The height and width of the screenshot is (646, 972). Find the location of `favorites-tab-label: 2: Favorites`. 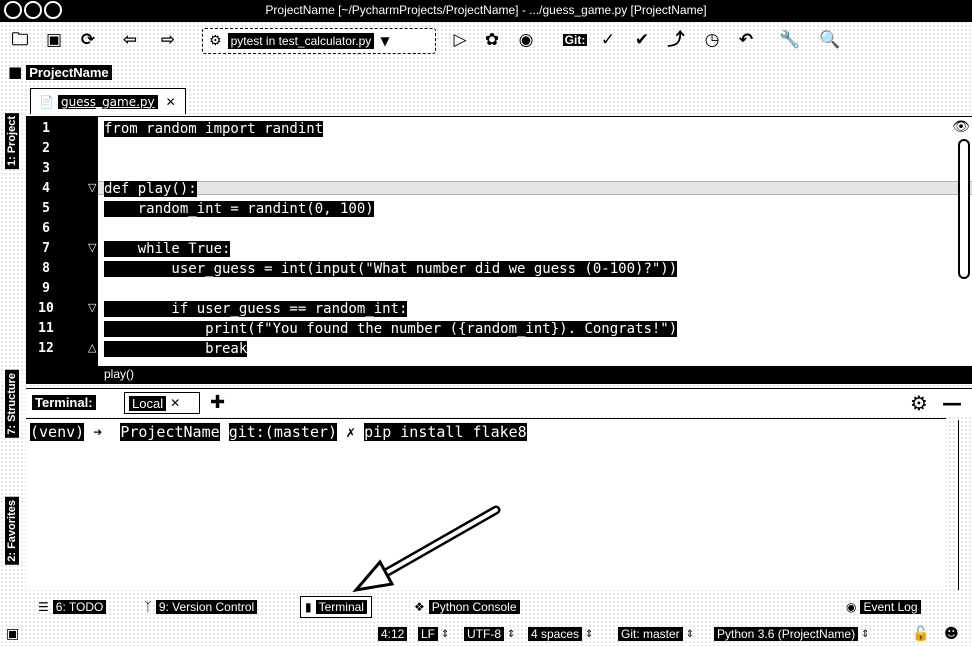

favorites-tab-label: 2: Favorites is located at coordinates (12, 531).